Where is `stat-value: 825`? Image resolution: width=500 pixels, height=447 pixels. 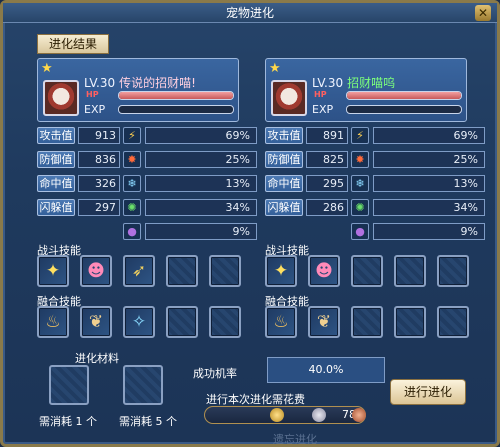
stat-value: 825 is located at coordinates (327, 159).